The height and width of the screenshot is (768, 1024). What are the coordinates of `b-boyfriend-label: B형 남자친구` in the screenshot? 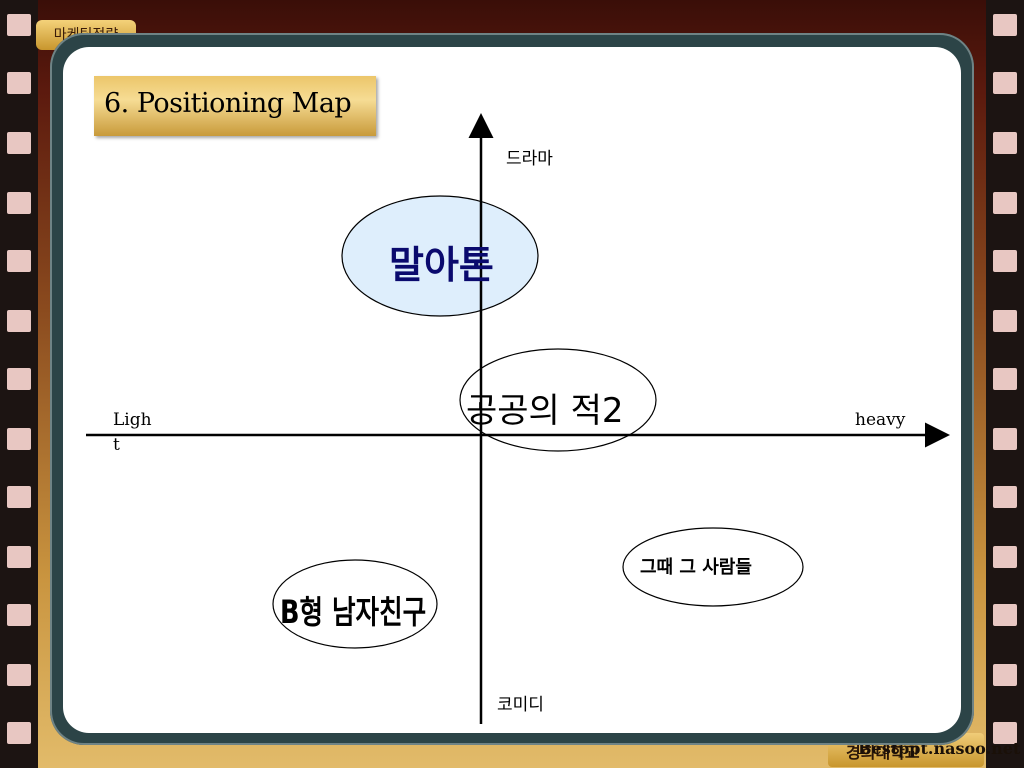 It's located at (353, 612).